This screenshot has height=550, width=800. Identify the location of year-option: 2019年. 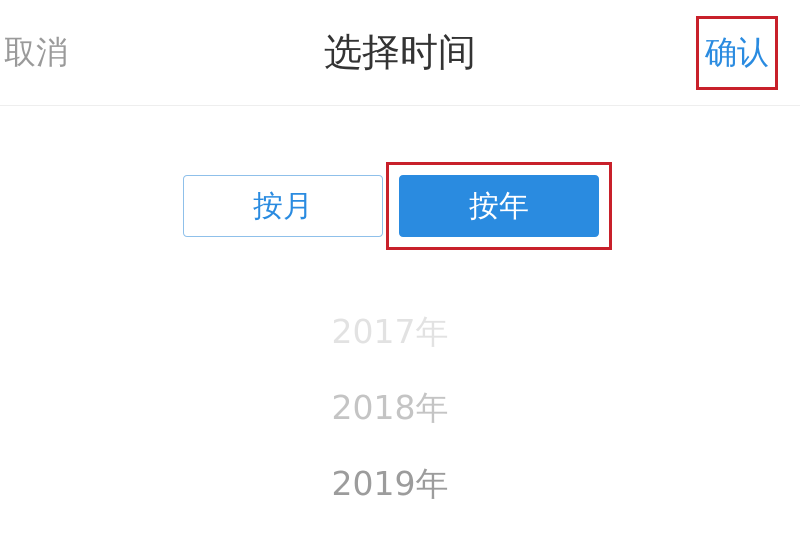
(390, 484).